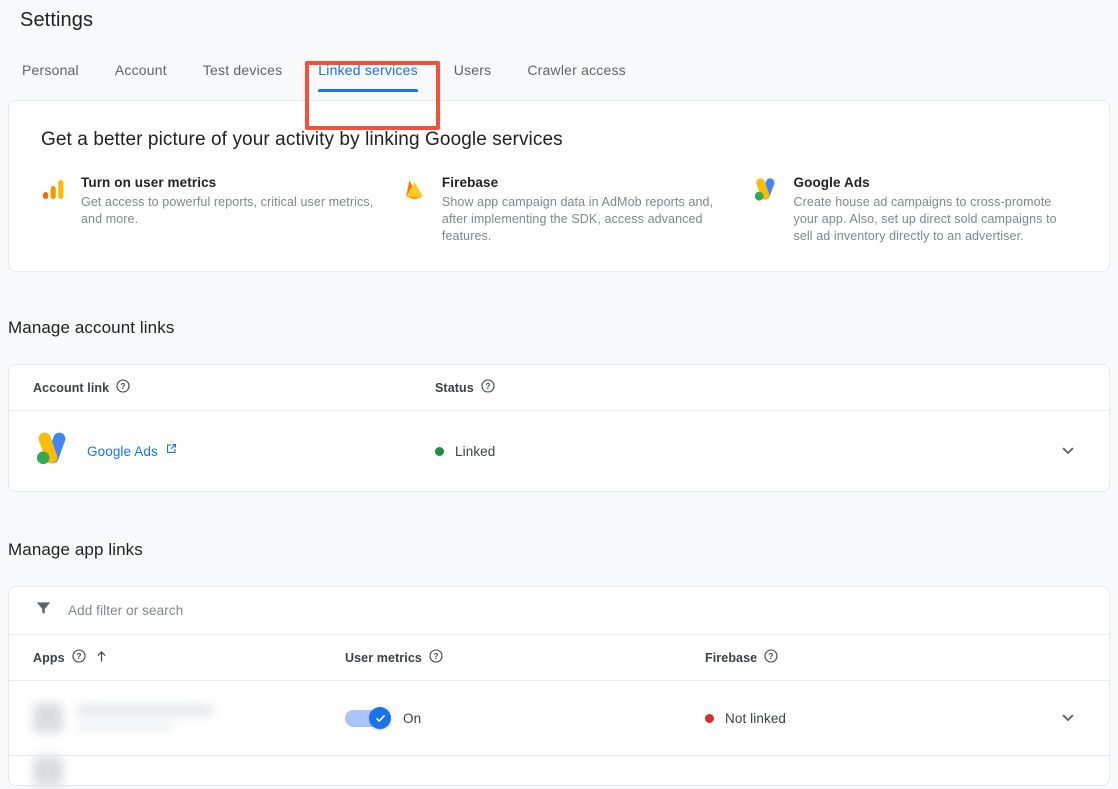 The width and height of the screenshot is (1118, 789). I want to click on status-cell: Linked, so click(743, 451).